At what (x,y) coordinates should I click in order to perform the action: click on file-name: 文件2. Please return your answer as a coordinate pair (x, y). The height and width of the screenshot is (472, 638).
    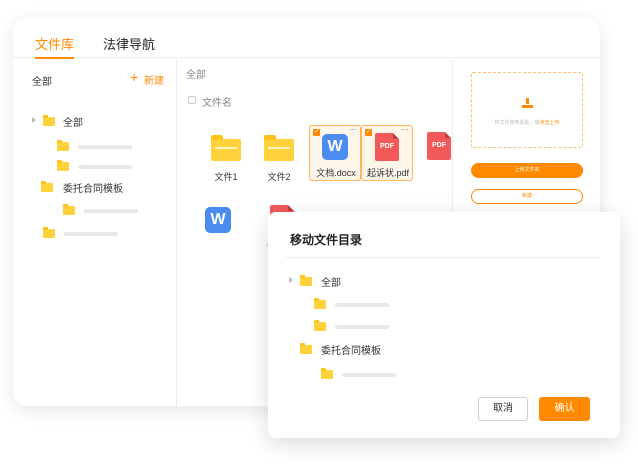
    Looking at the image, I should click on (279, 177).